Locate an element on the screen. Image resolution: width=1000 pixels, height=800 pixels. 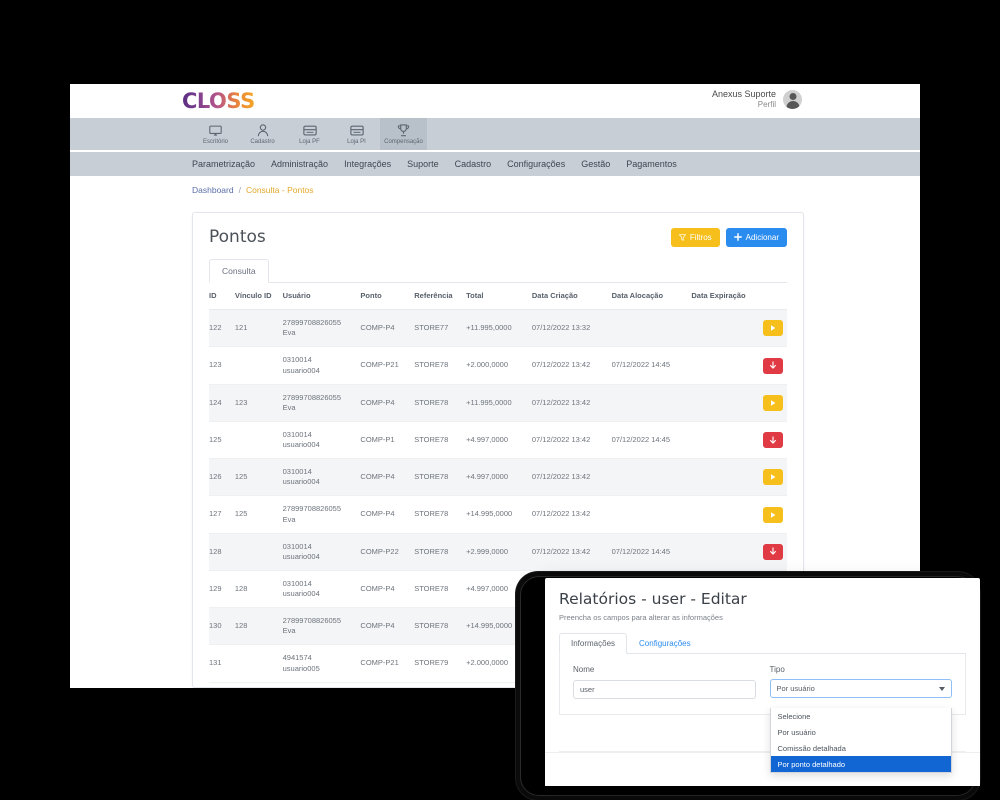
table-header-actions is located at coordinates (770, 297).